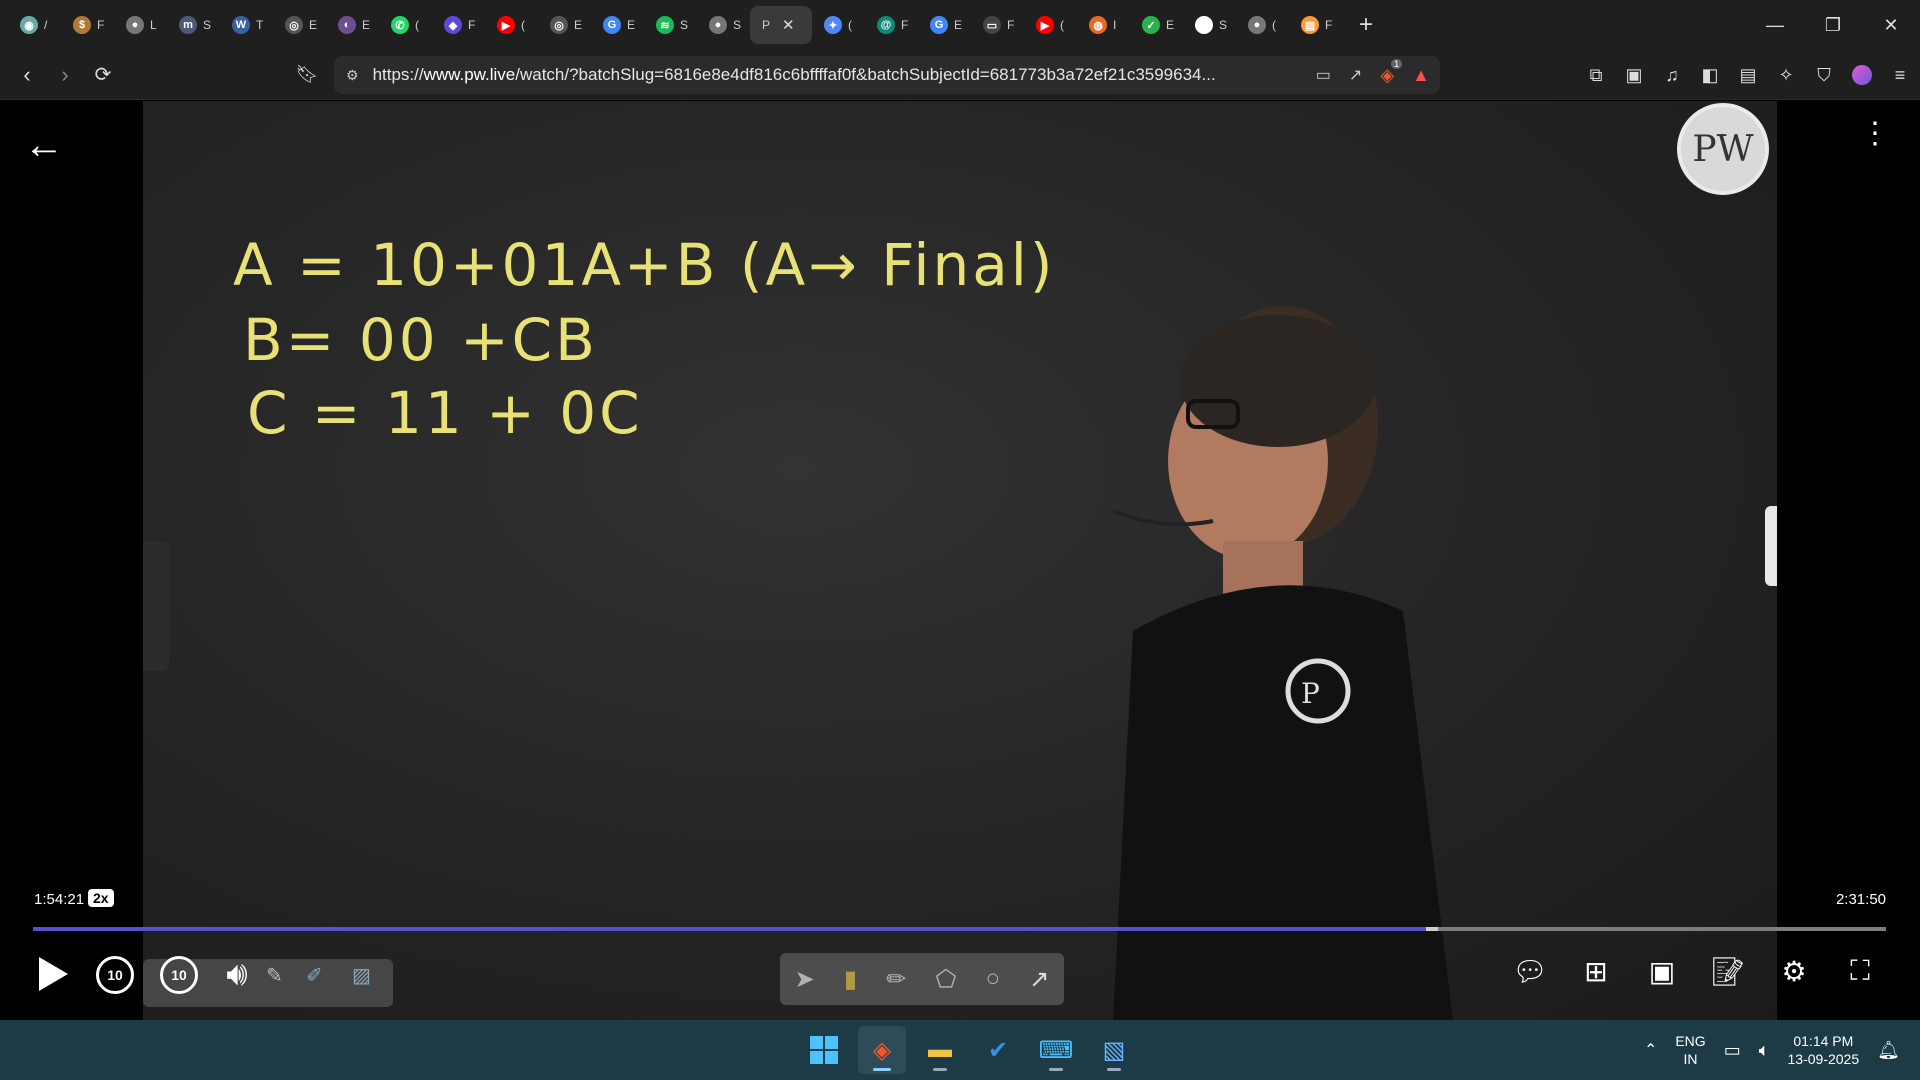 This screenshot has height=1080, width=1920. What do you see at coordinates (838, 25) in the screenshot?
I see `browser-tab: ✦(` at bounding box center [838, 25].